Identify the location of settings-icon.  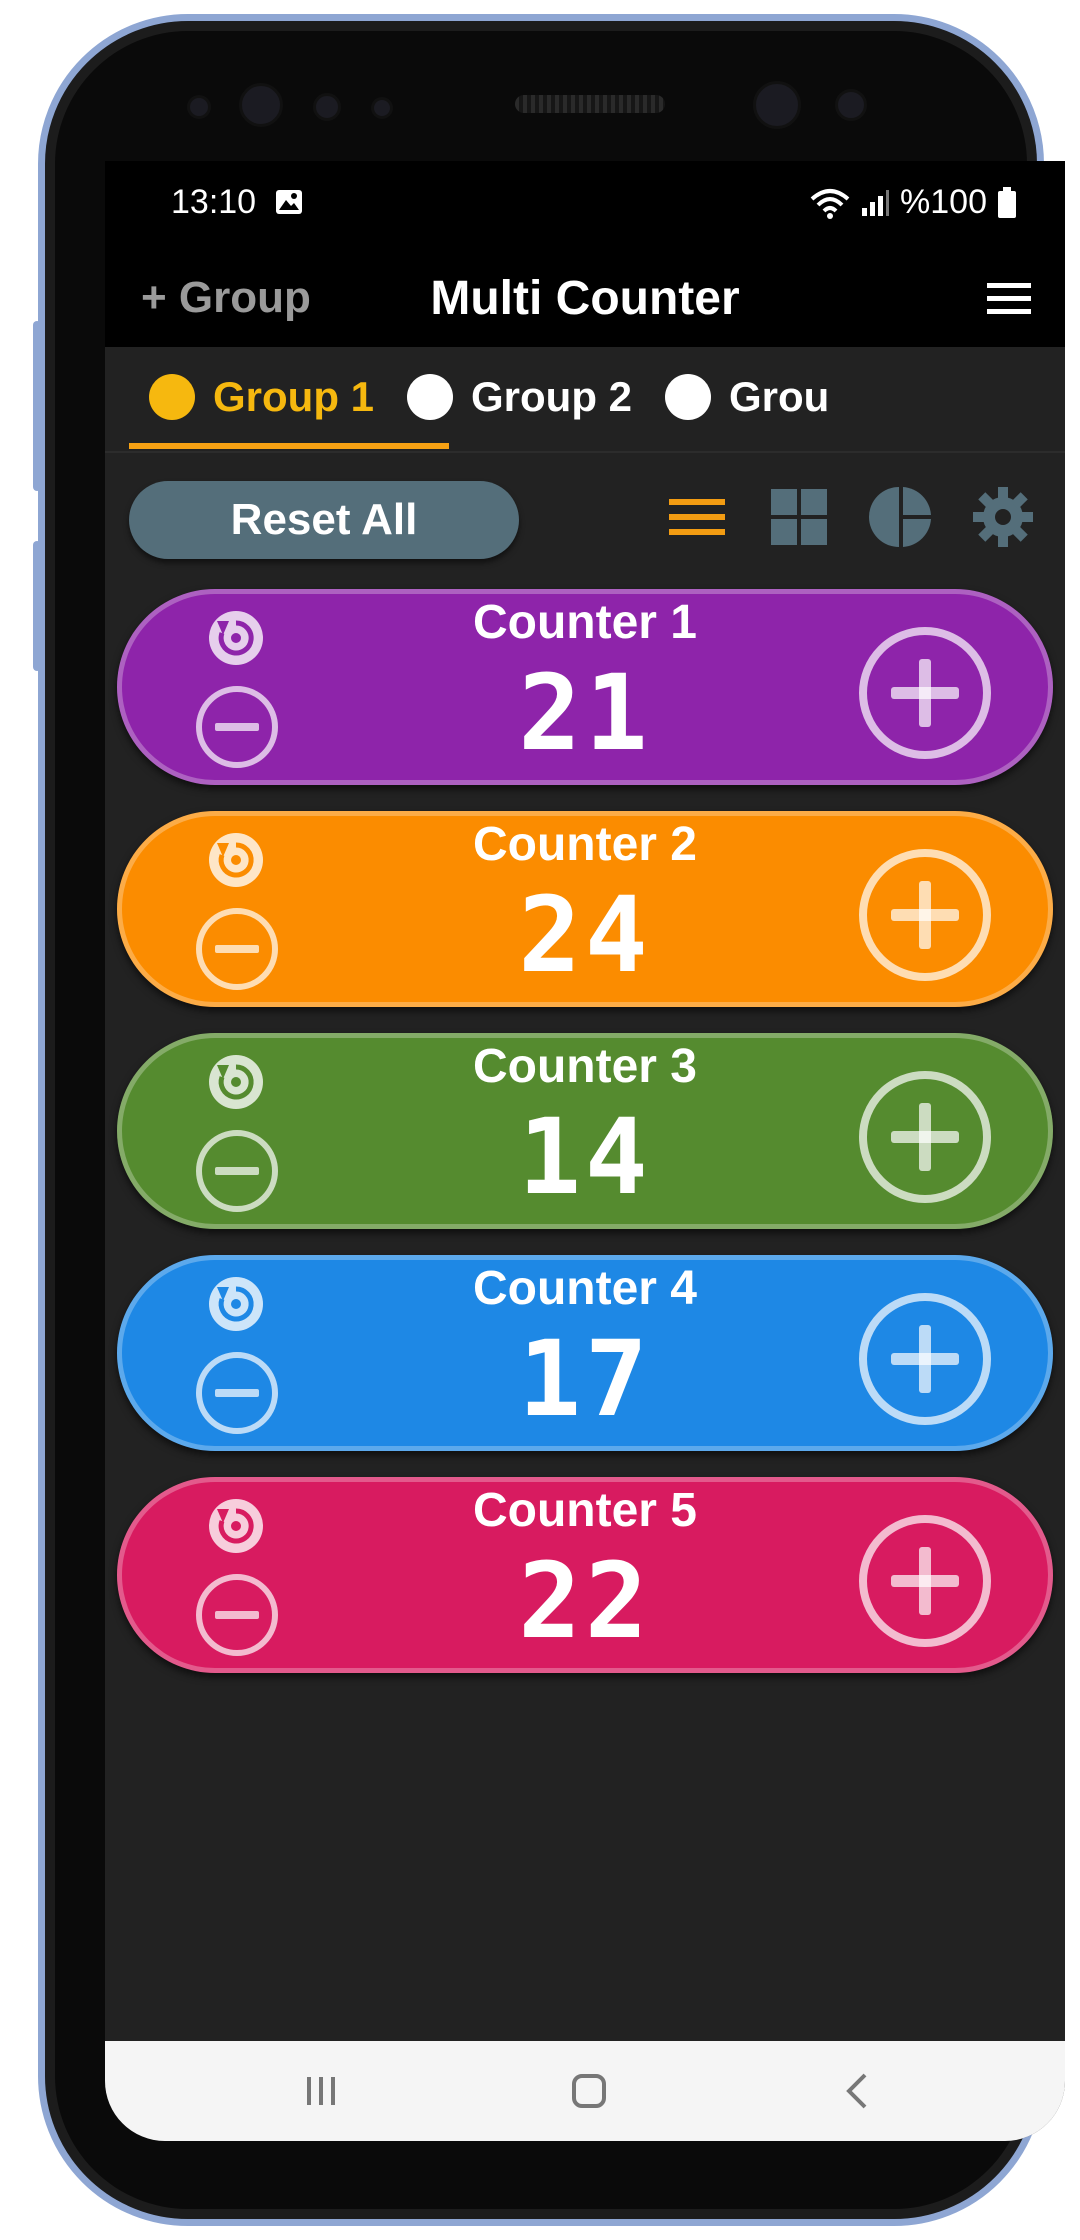
(1003, 517).